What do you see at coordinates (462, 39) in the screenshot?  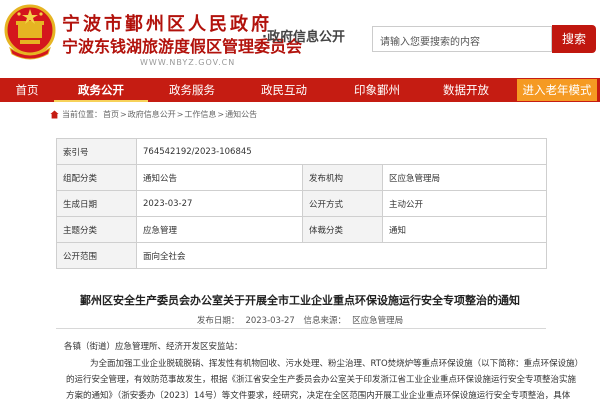 I see `search-input: 请输入您要搜索的内容` at bounding box center [462, 39].